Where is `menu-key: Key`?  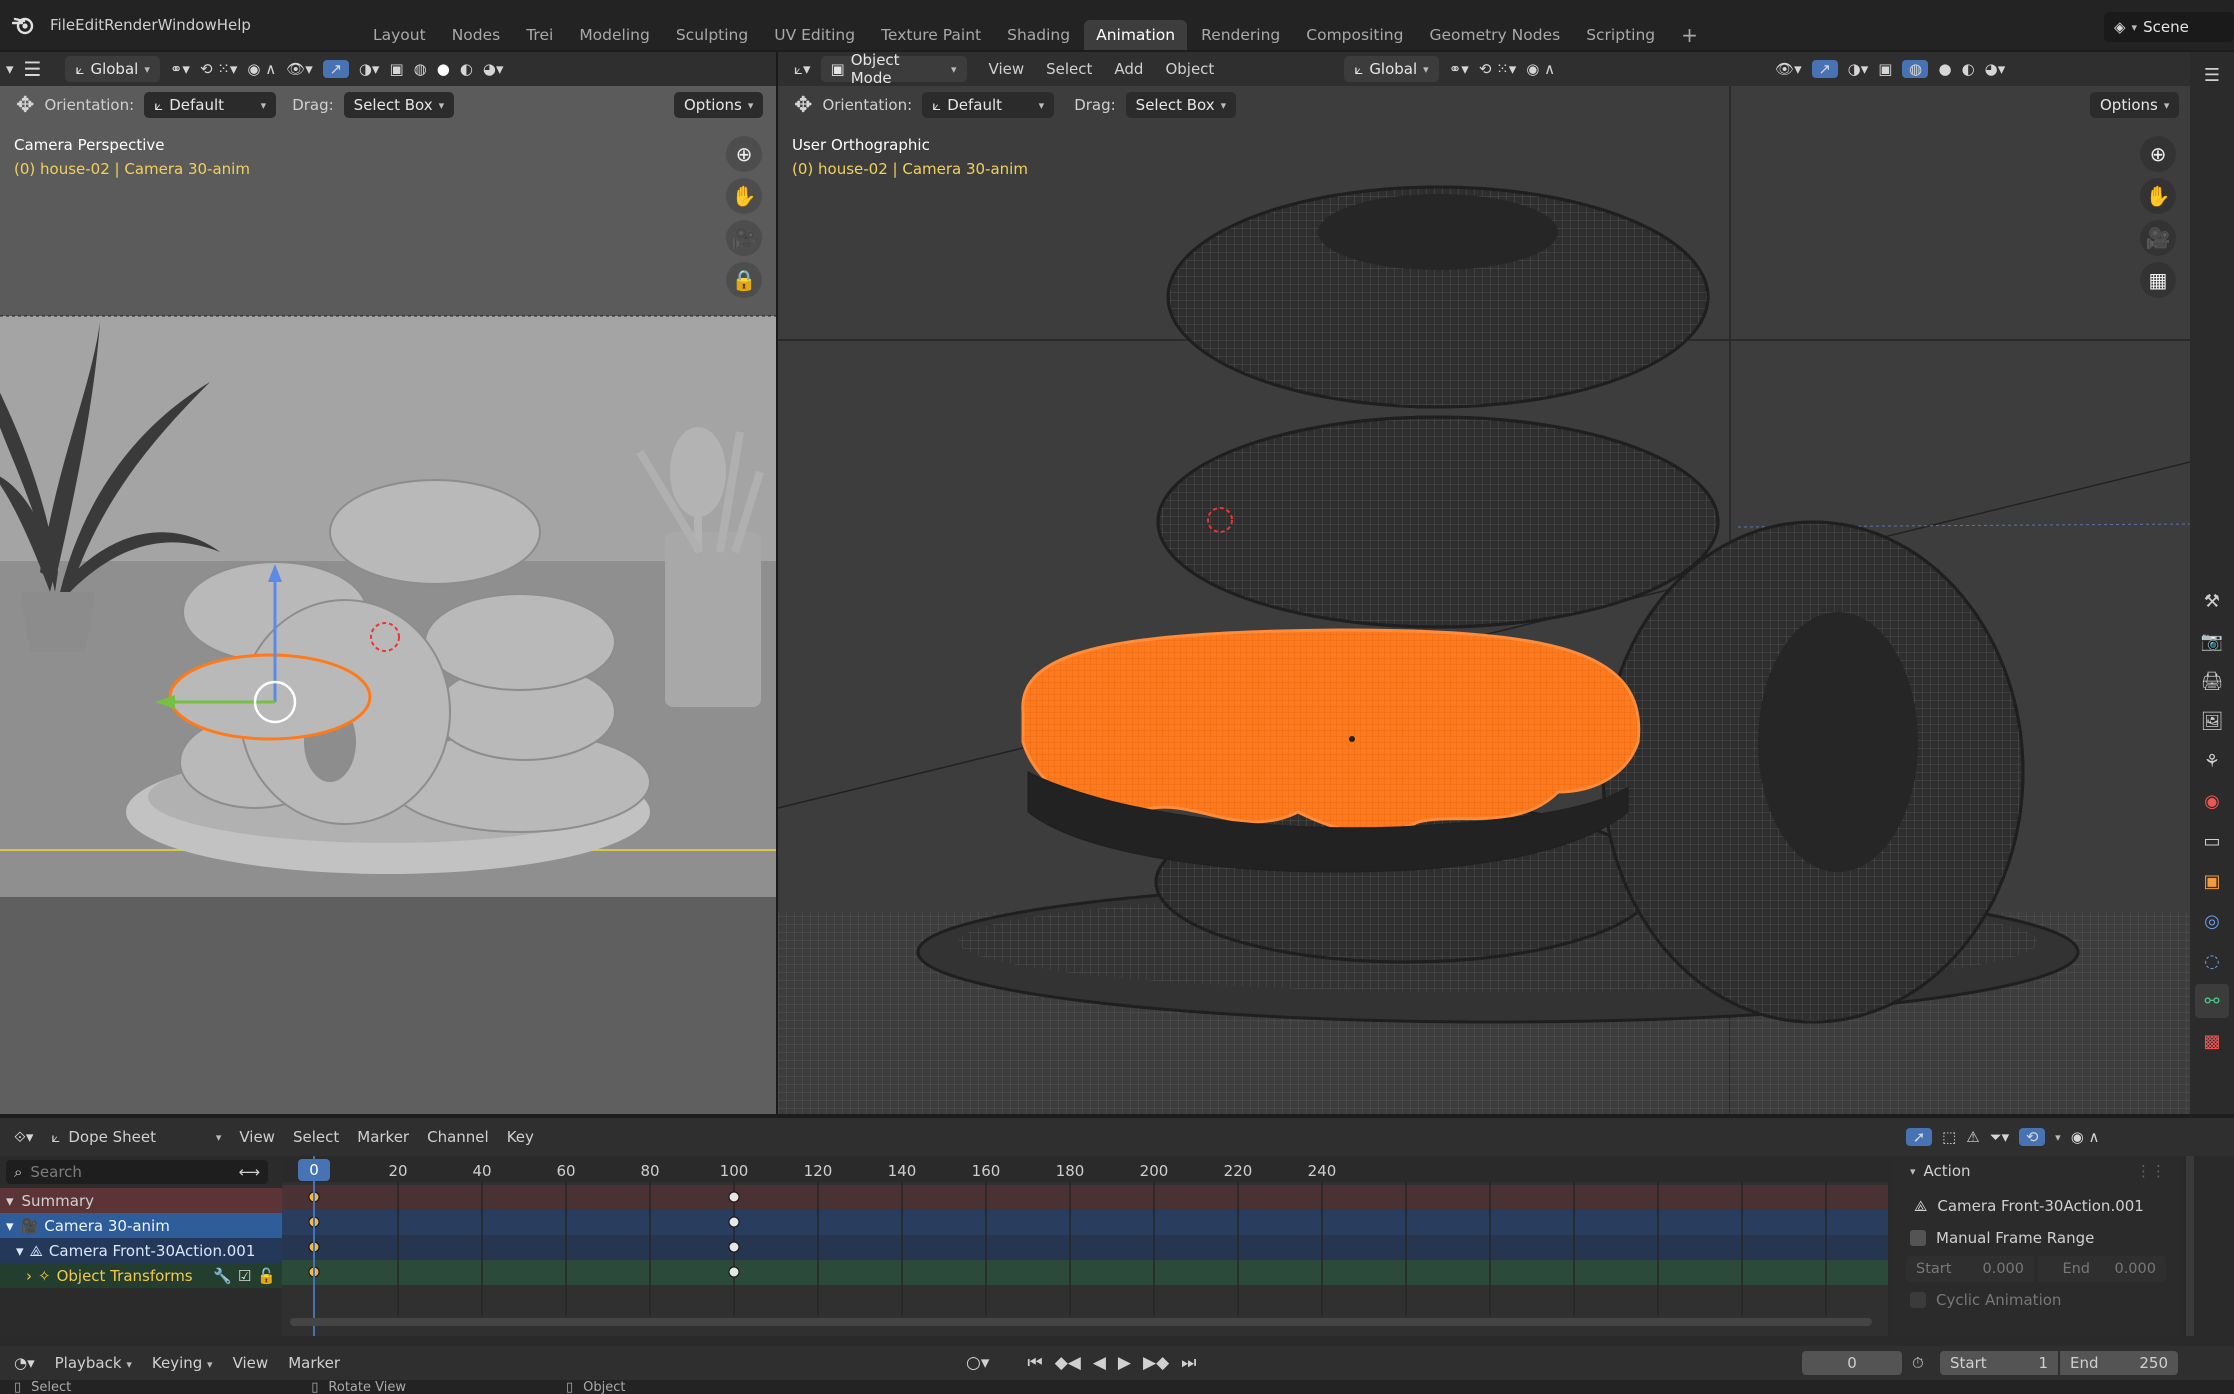
menu-key: Key is located at coordinates (520, 1137).